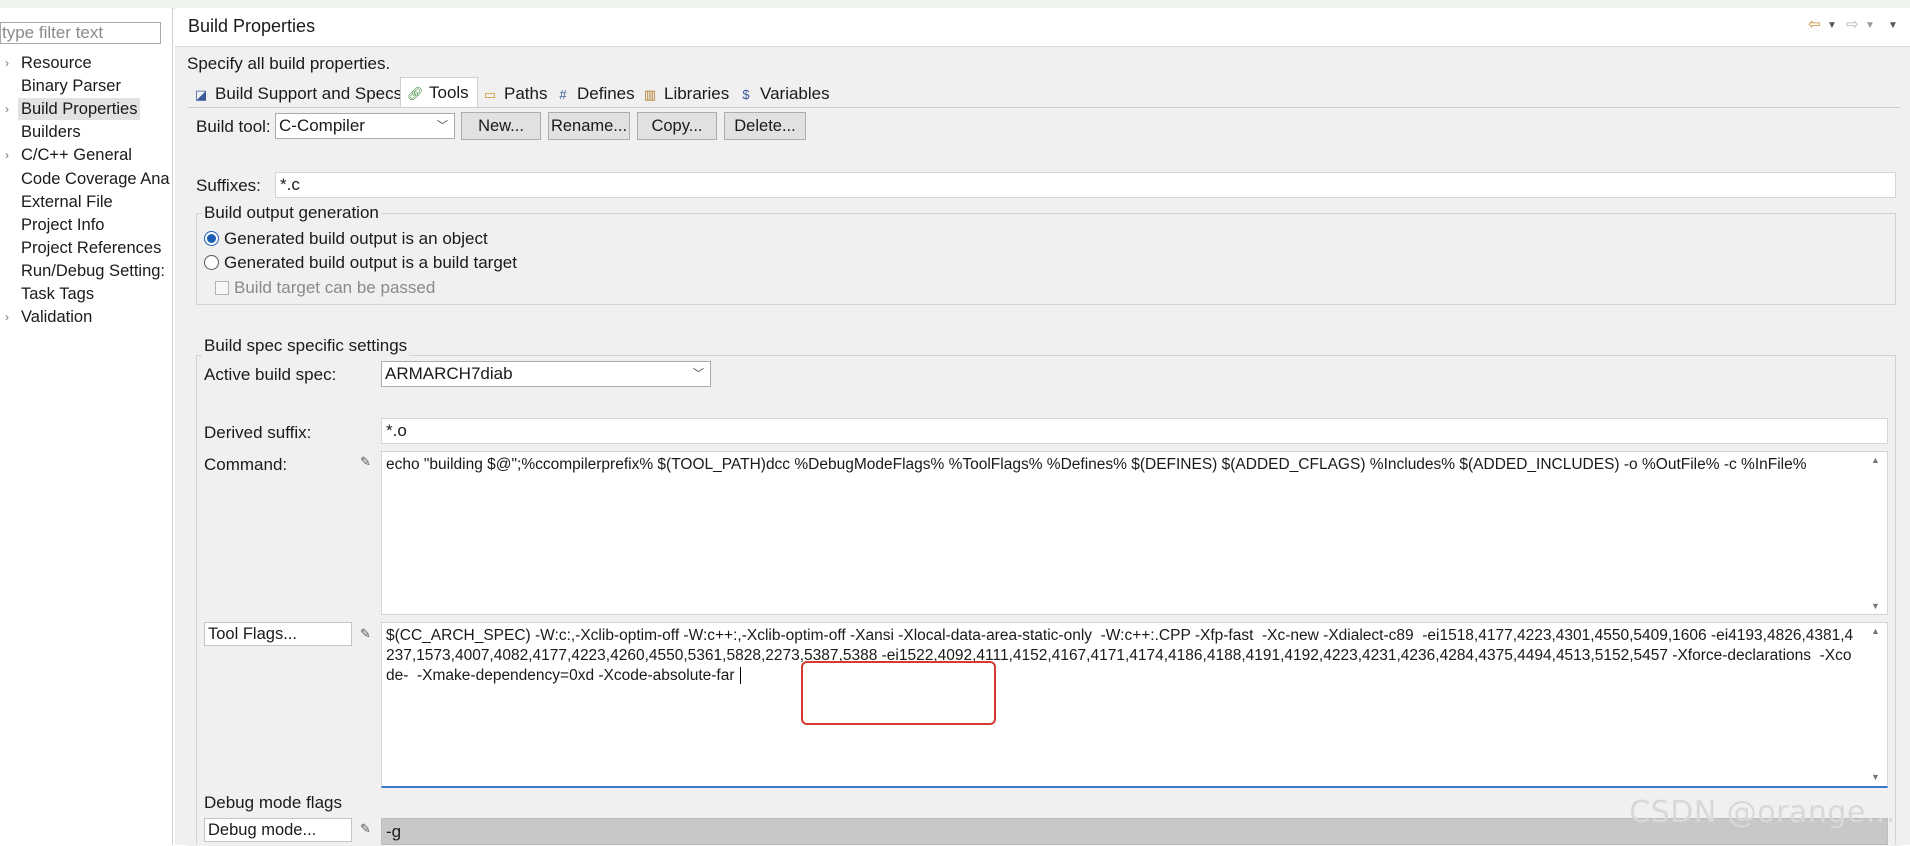 This screenshot has width=1910, height=846. Describe the element at coordinates (211, 238) in the screenshot. I see `radio-output-object` at that location.